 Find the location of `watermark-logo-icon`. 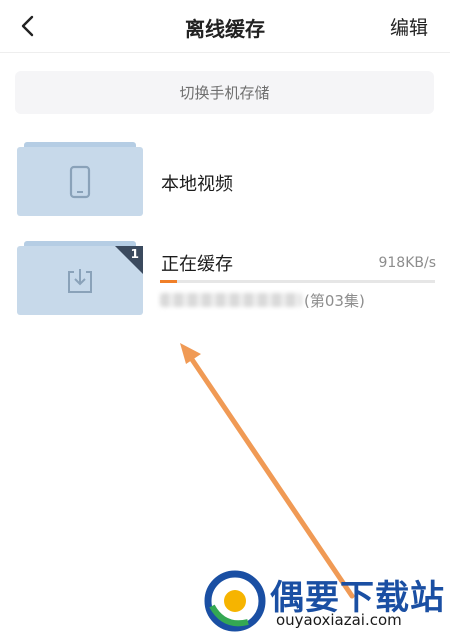

watermark-logo-icon is located at coordinates (235, 601).